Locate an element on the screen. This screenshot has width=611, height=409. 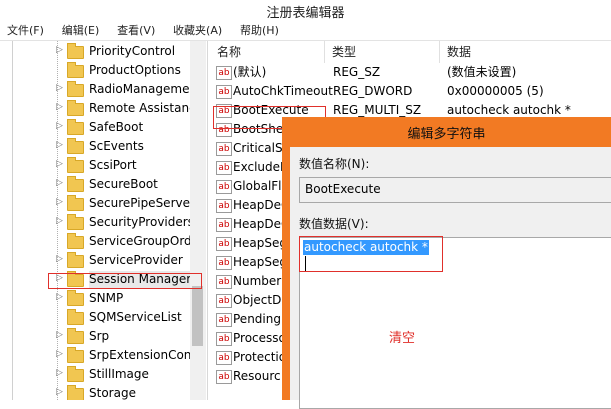
tree-item: ▷ SecureBoot is located at coordinates (126, 184).